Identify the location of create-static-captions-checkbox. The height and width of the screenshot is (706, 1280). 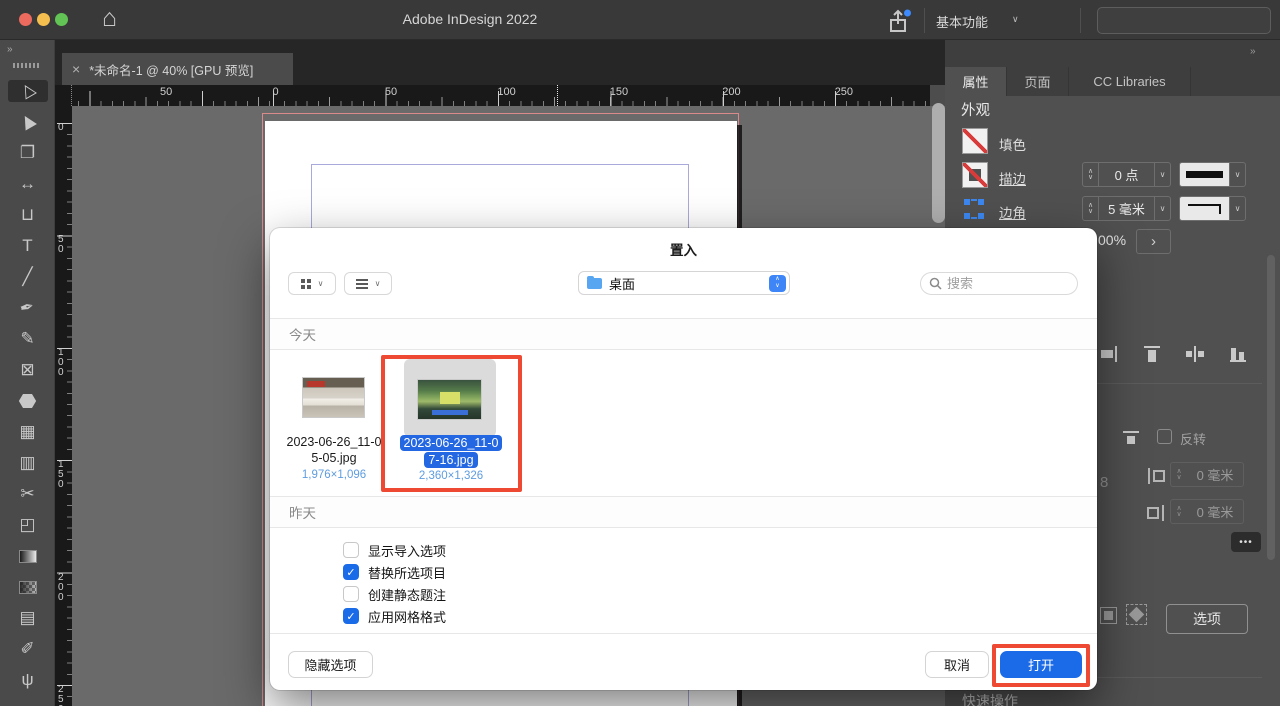
(351, 594).